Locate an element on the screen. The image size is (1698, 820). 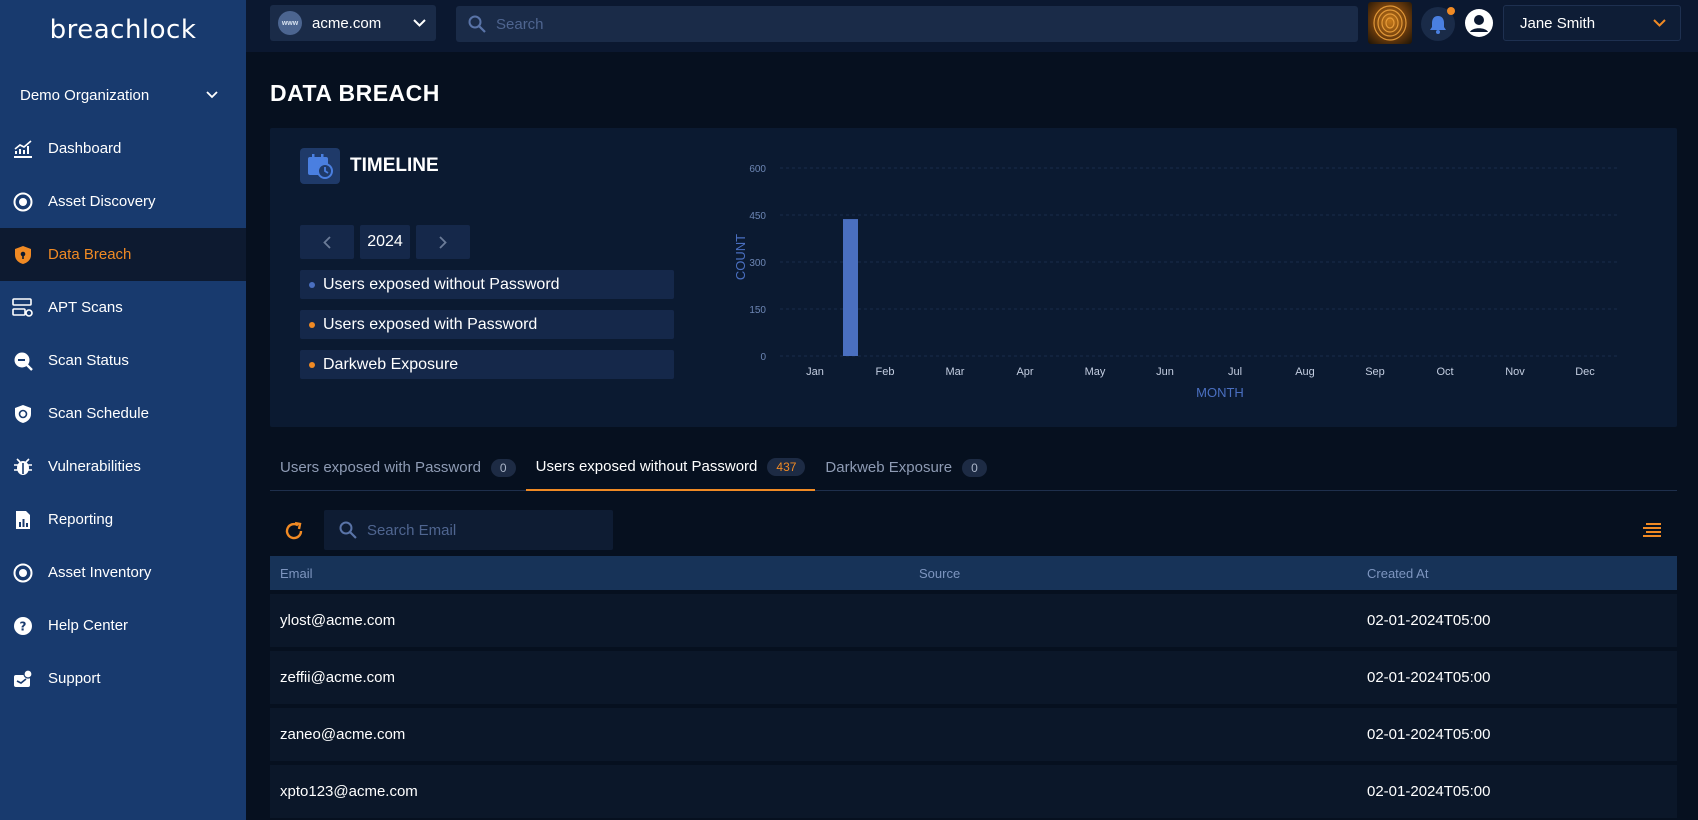
user-avatar-icon is located at coordinates (1479, 23).